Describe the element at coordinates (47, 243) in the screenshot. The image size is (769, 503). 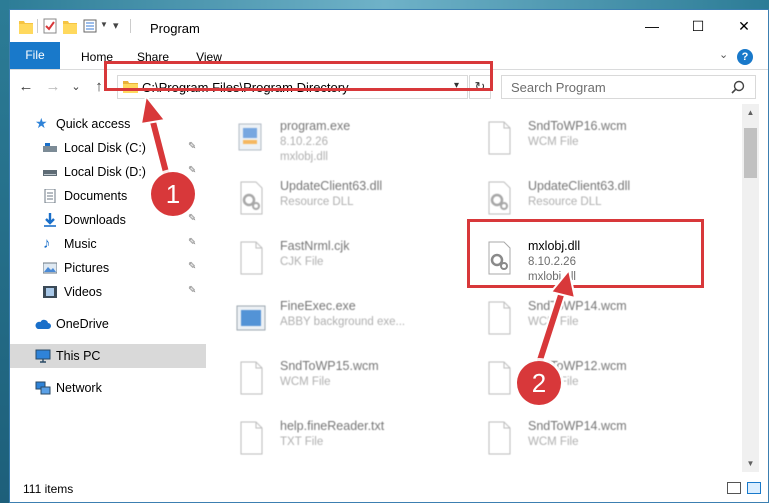
I see `music-icon: ♪` at that location.